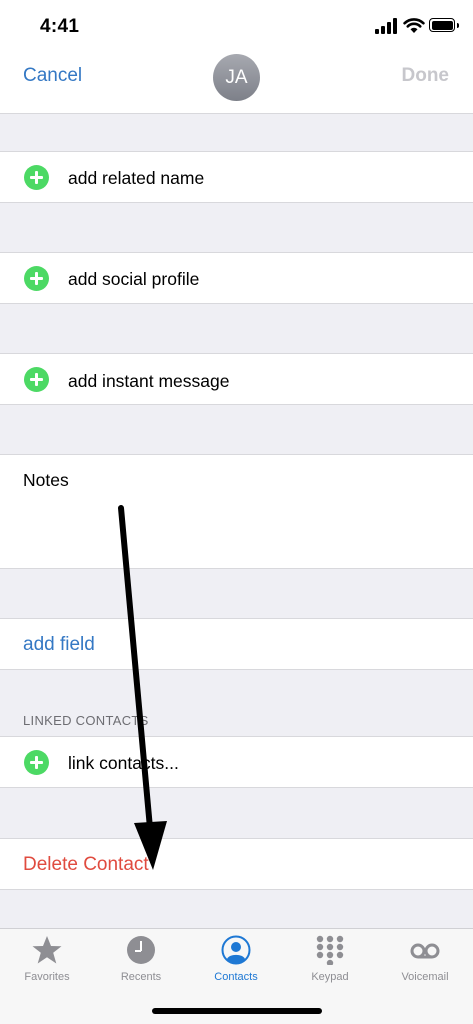 The height and width of the screenshot is (1024, 473). I want to click on done-button: Done, so click(426, 76).